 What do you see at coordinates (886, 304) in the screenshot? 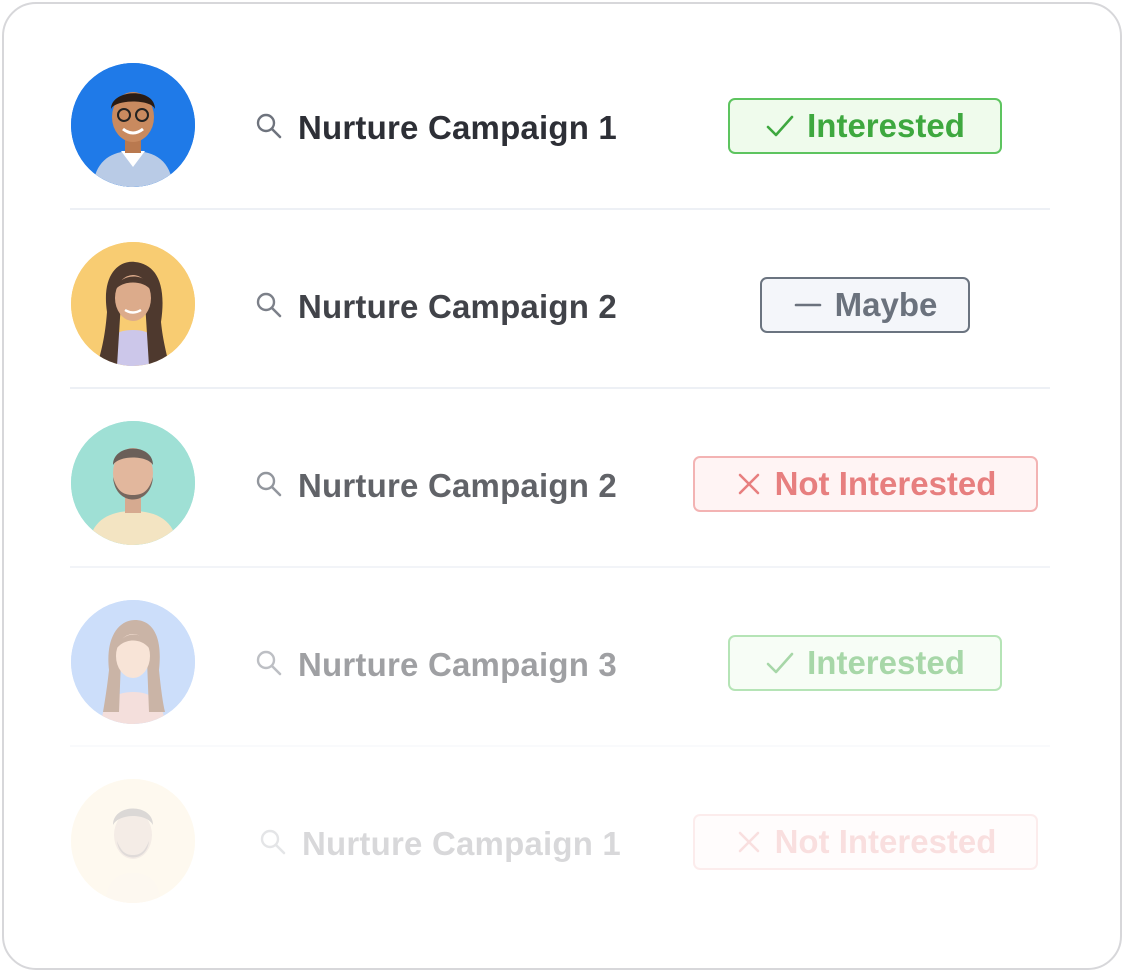
I see `status-label: Maybe` at bounding box center [886, 304].